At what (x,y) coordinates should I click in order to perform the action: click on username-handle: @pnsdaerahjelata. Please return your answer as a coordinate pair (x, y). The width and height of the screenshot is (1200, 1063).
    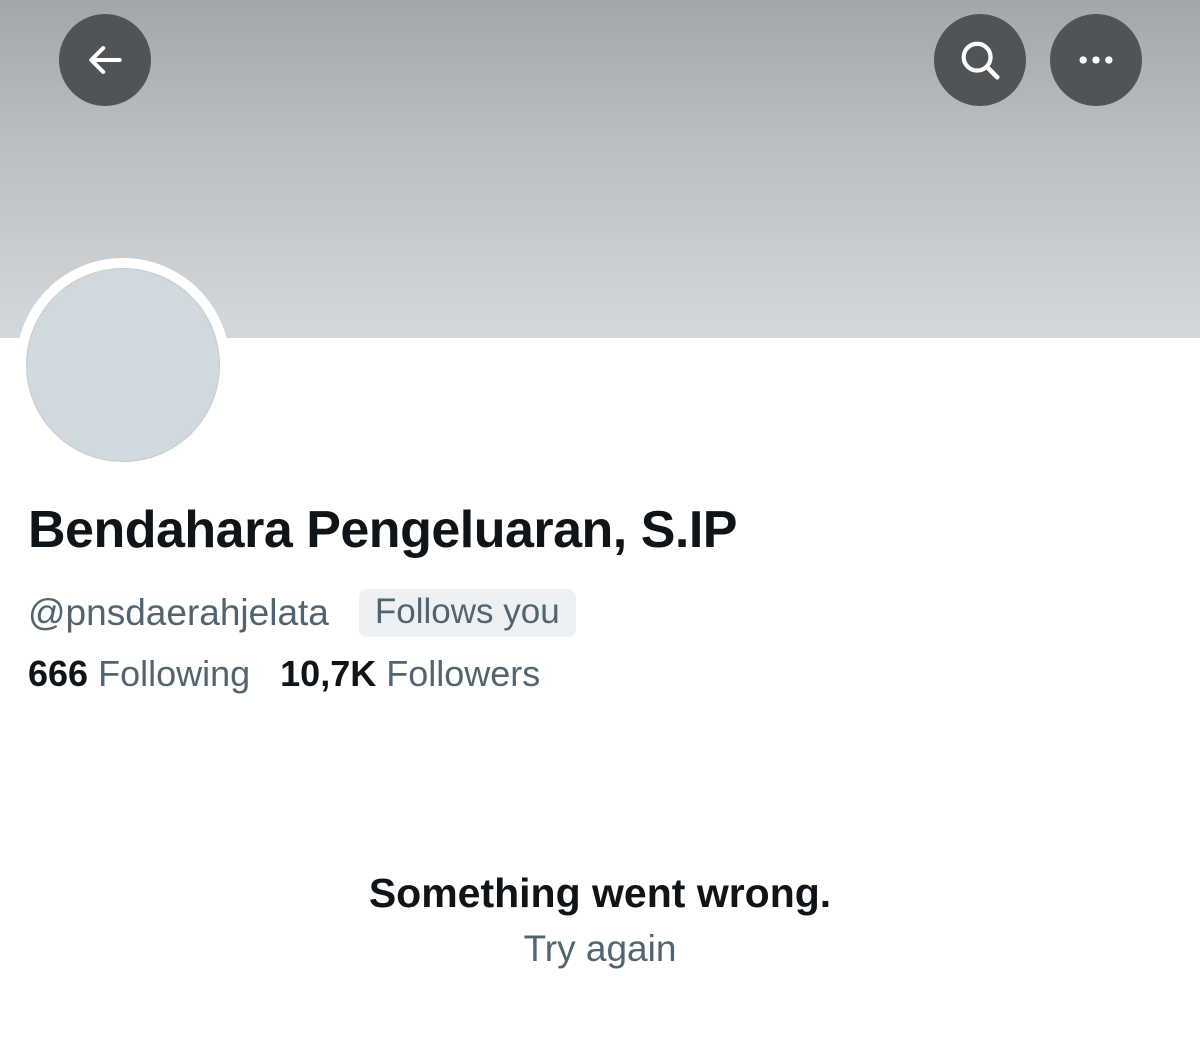
    Looking at the image, I should click on (178, 612).